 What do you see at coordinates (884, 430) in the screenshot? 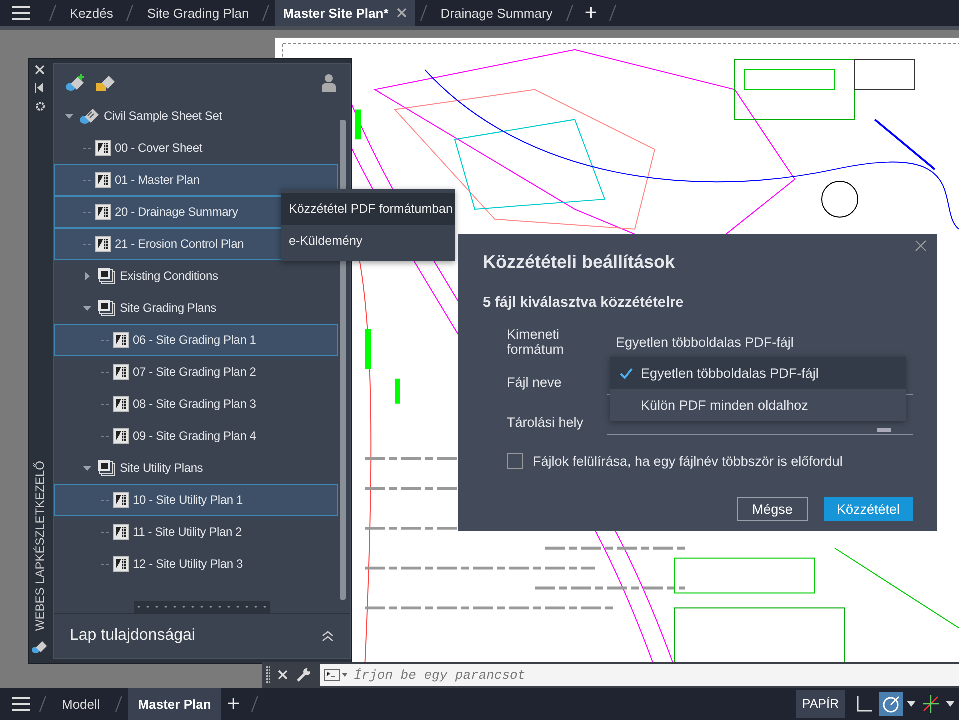
I see `browse-icon` at bounding box center [884, 430].